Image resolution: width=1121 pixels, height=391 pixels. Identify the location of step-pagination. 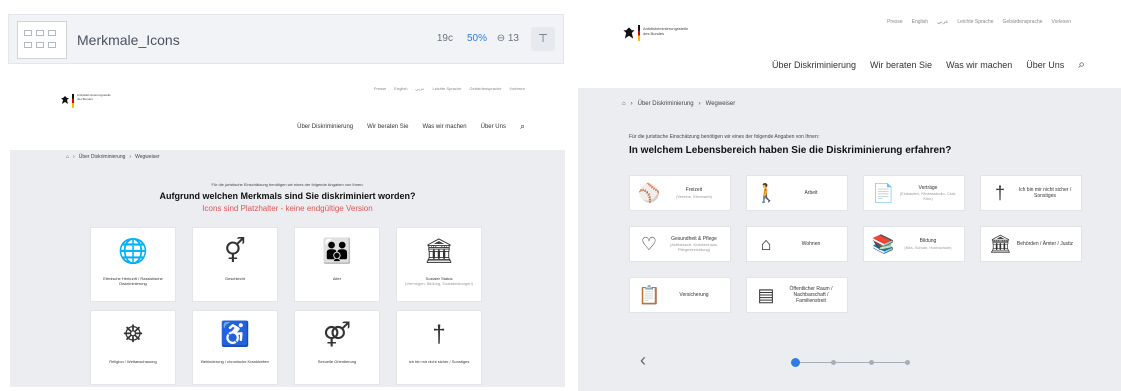
(851, 363).